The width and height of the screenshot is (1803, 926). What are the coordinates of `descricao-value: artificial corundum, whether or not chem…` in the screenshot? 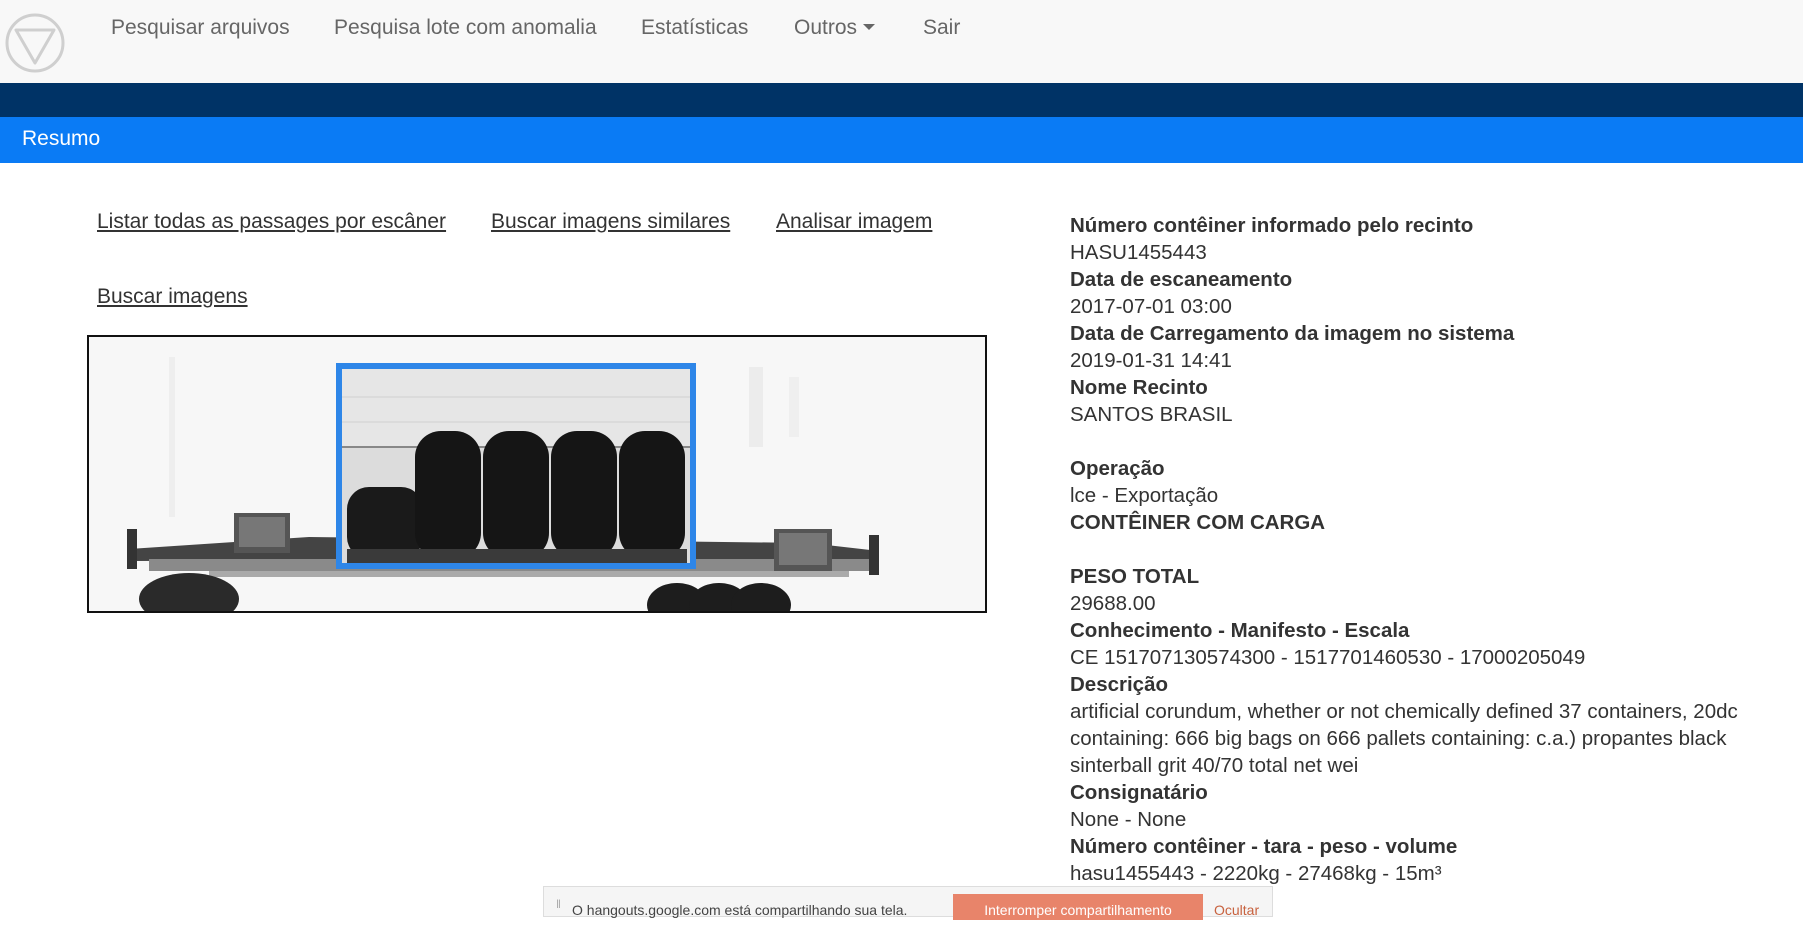 It's located at (1404, 738).